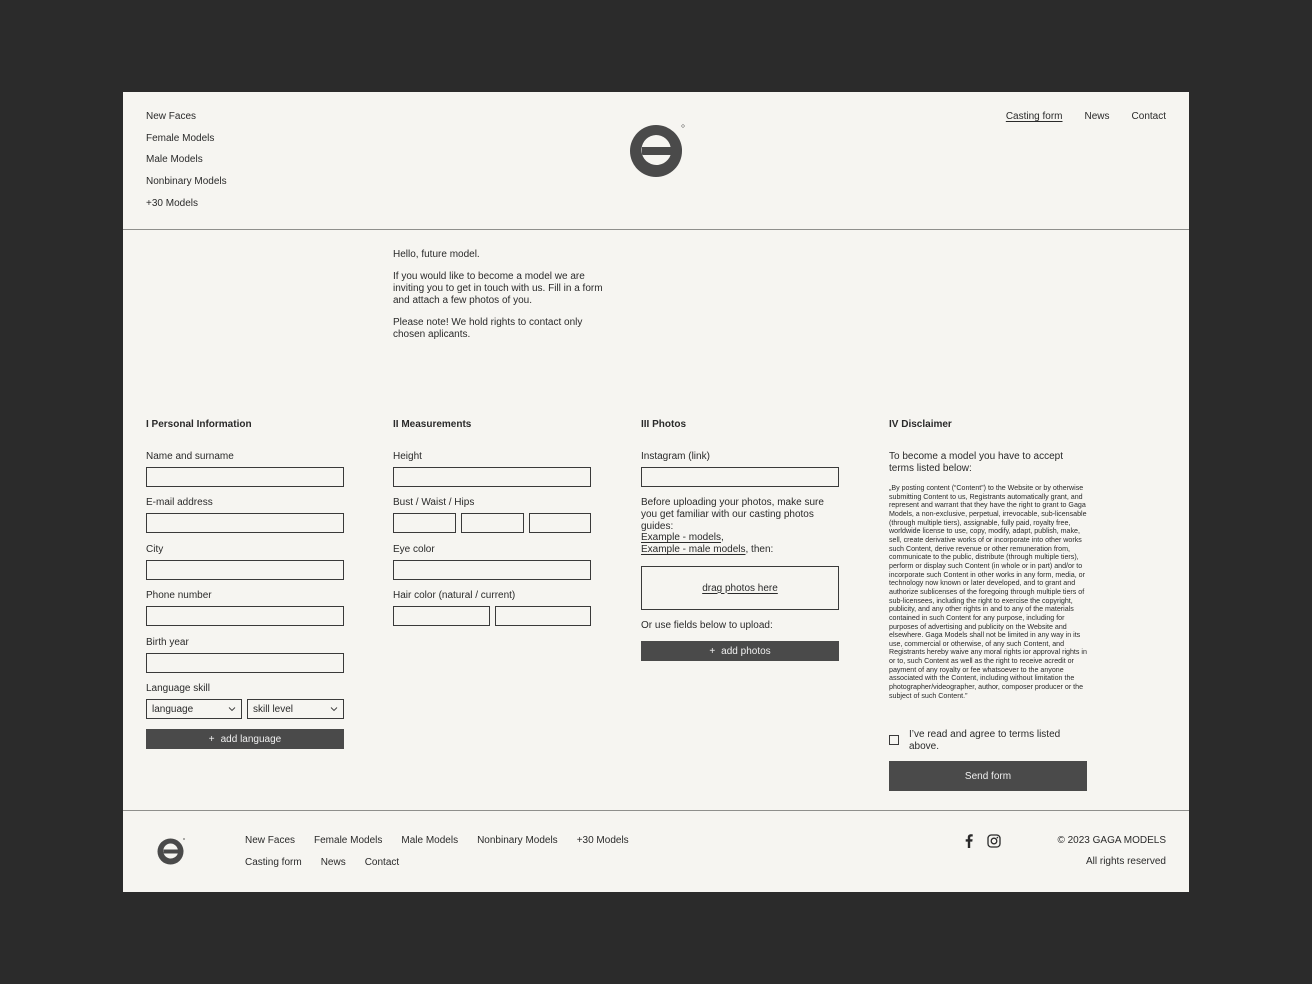 This screenshot has width=1312, height=984. I want to click on hair-color-label: Hair color (natural / current), so click(454, 595).